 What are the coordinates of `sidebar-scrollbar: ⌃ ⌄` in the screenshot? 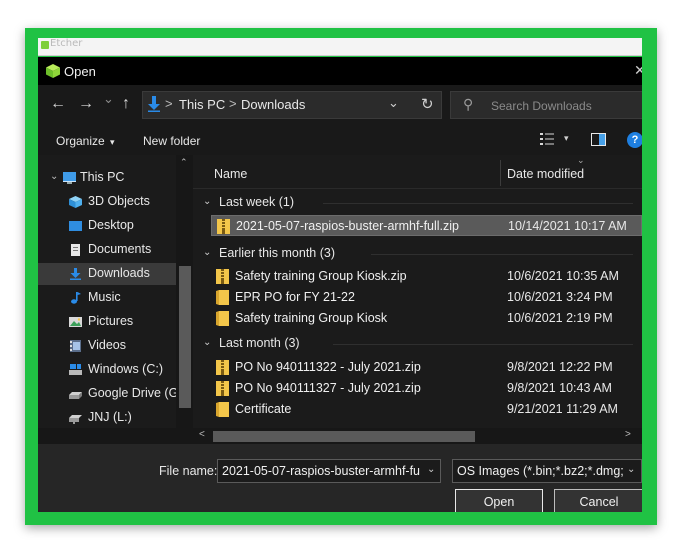 It's located at (184, 299).